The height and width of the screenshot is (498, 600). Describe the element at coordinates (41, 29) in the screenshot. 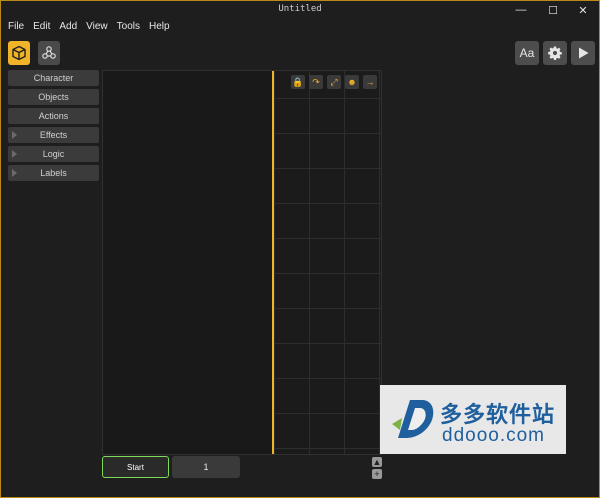

I see `menu-edit: Edit` at that location.